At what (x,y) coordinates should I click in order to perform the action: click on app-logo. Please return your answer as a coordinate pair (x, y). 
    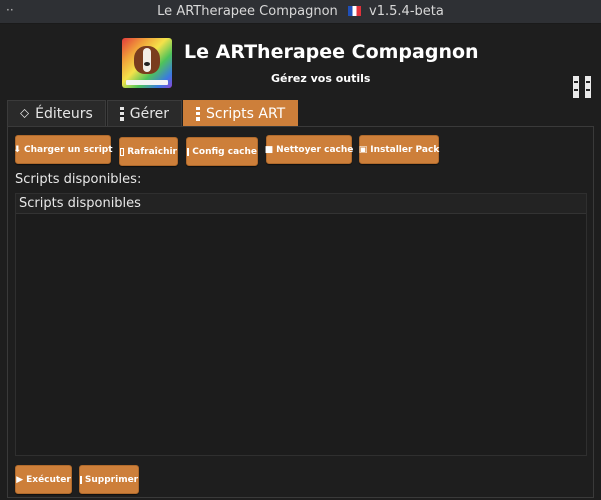
    Looking at the image, I should click on (147, 63).